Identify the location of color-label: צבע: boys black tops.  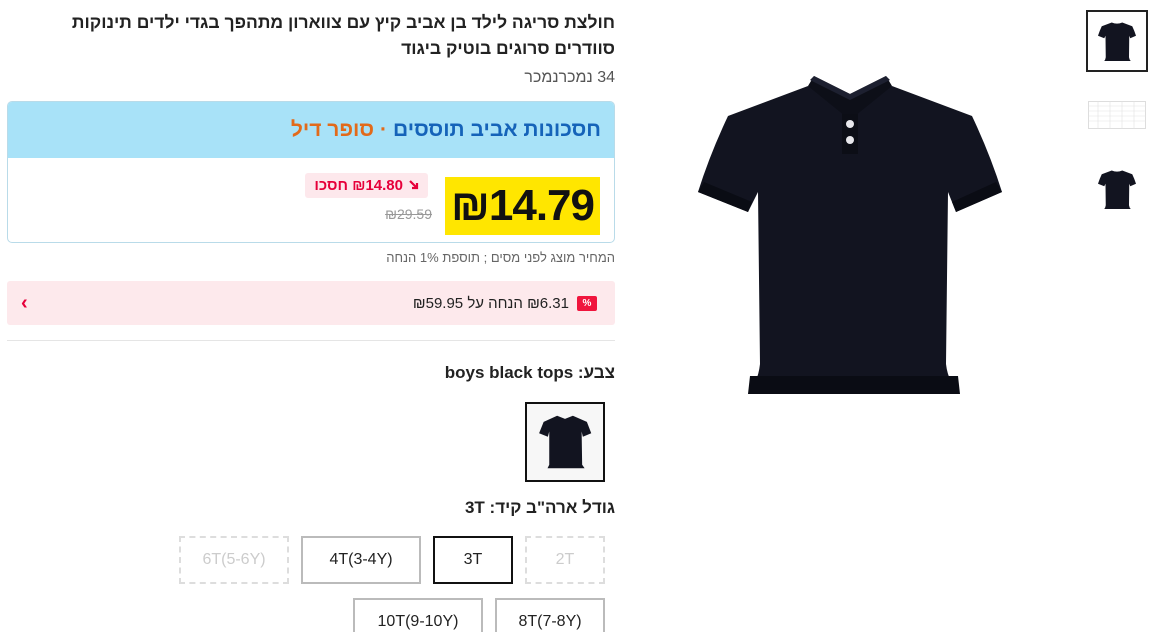
(529, 372).